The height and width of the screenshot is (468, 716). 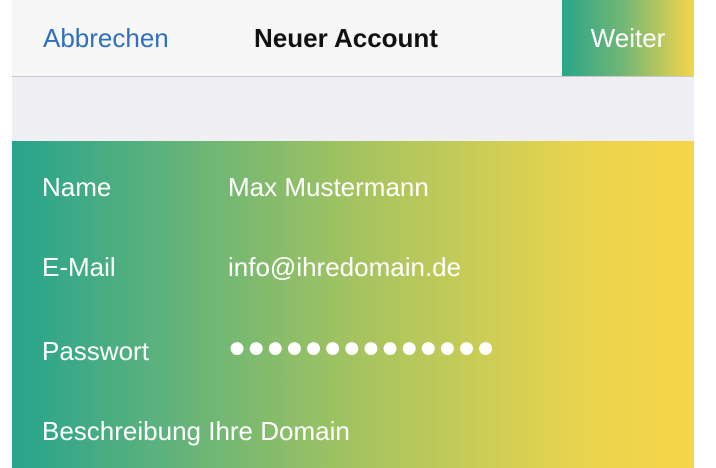 What do you see at coordinates (196, 431) in the screenshot?
I see `description-field: Beschreibung Ihre Domain` at bounding box center [196, 431].